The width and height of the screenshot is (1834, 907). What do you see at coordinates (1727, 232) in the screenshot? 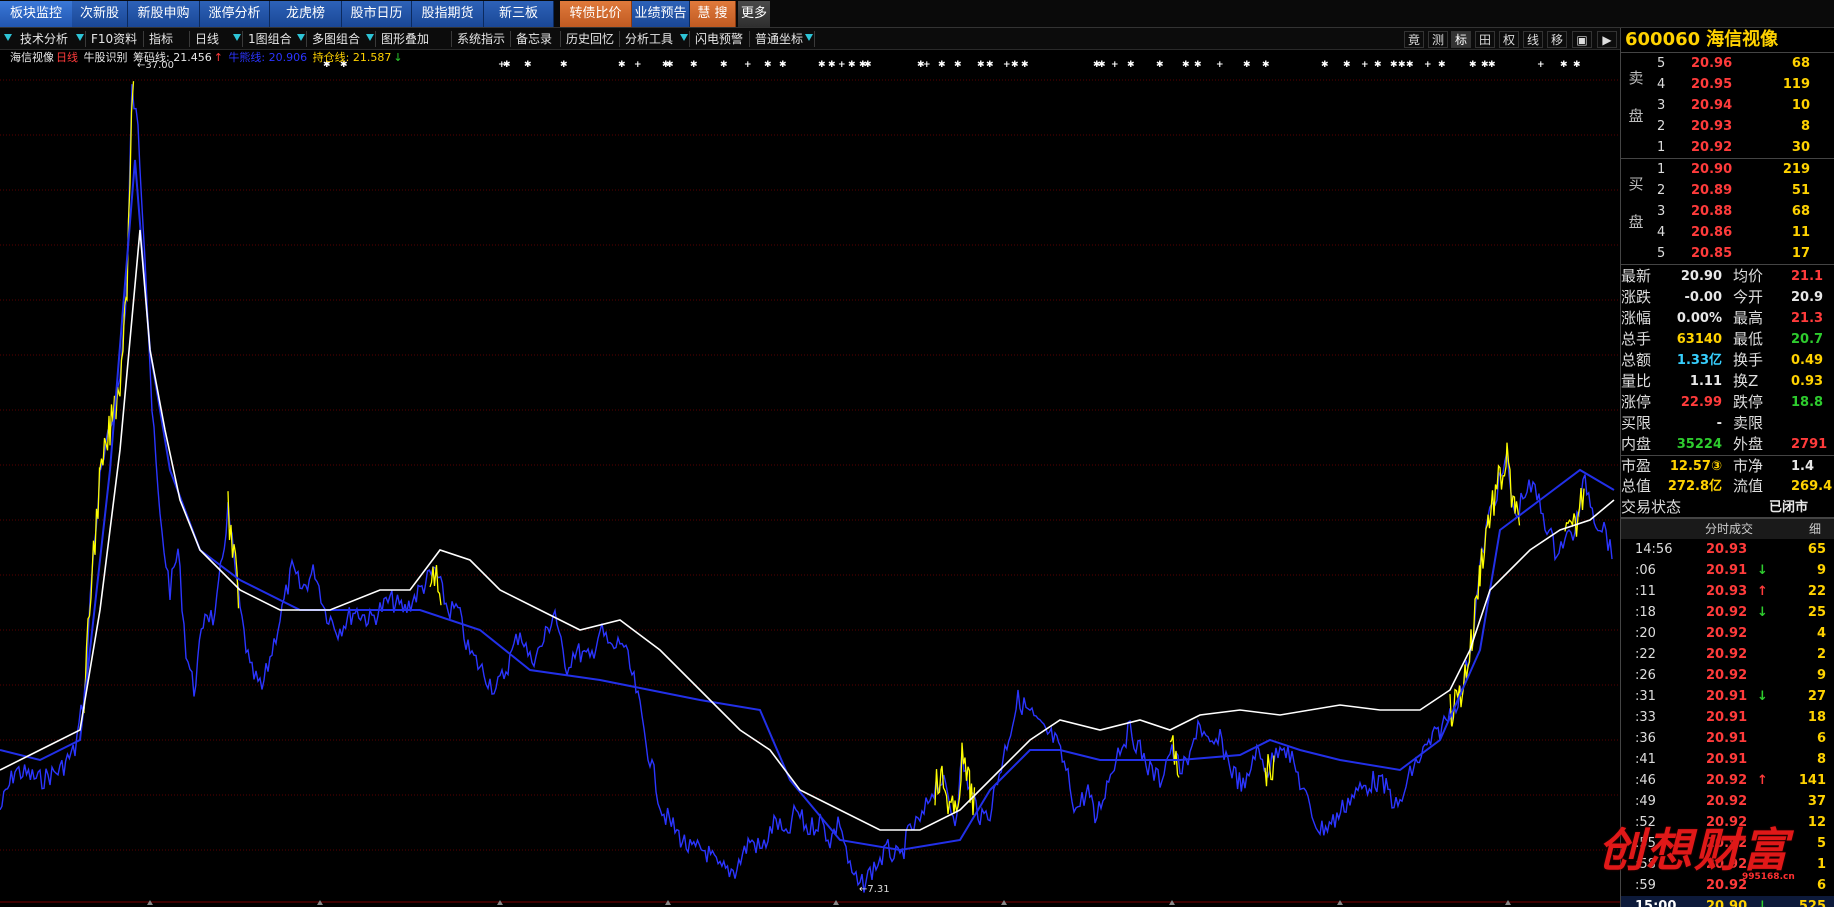
I see `bids-row: 4 20.86 11` at bounding box center [1727, 232].